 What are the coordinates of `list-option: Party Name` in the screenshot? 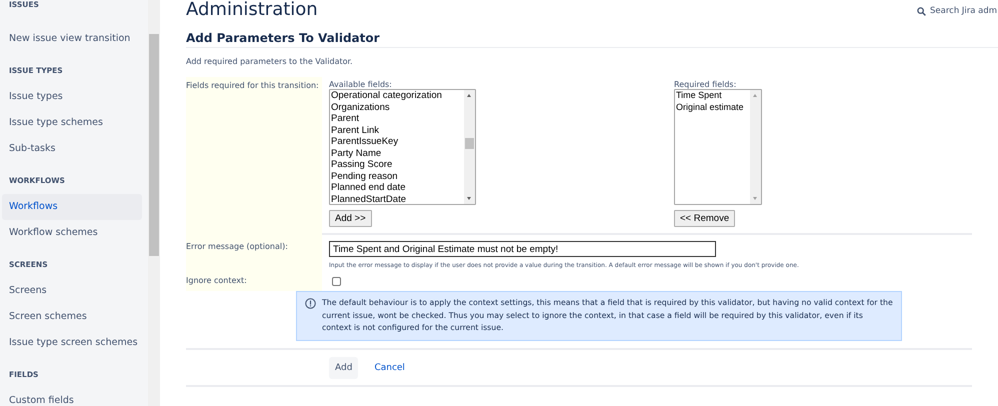 It's located at (397, 153).